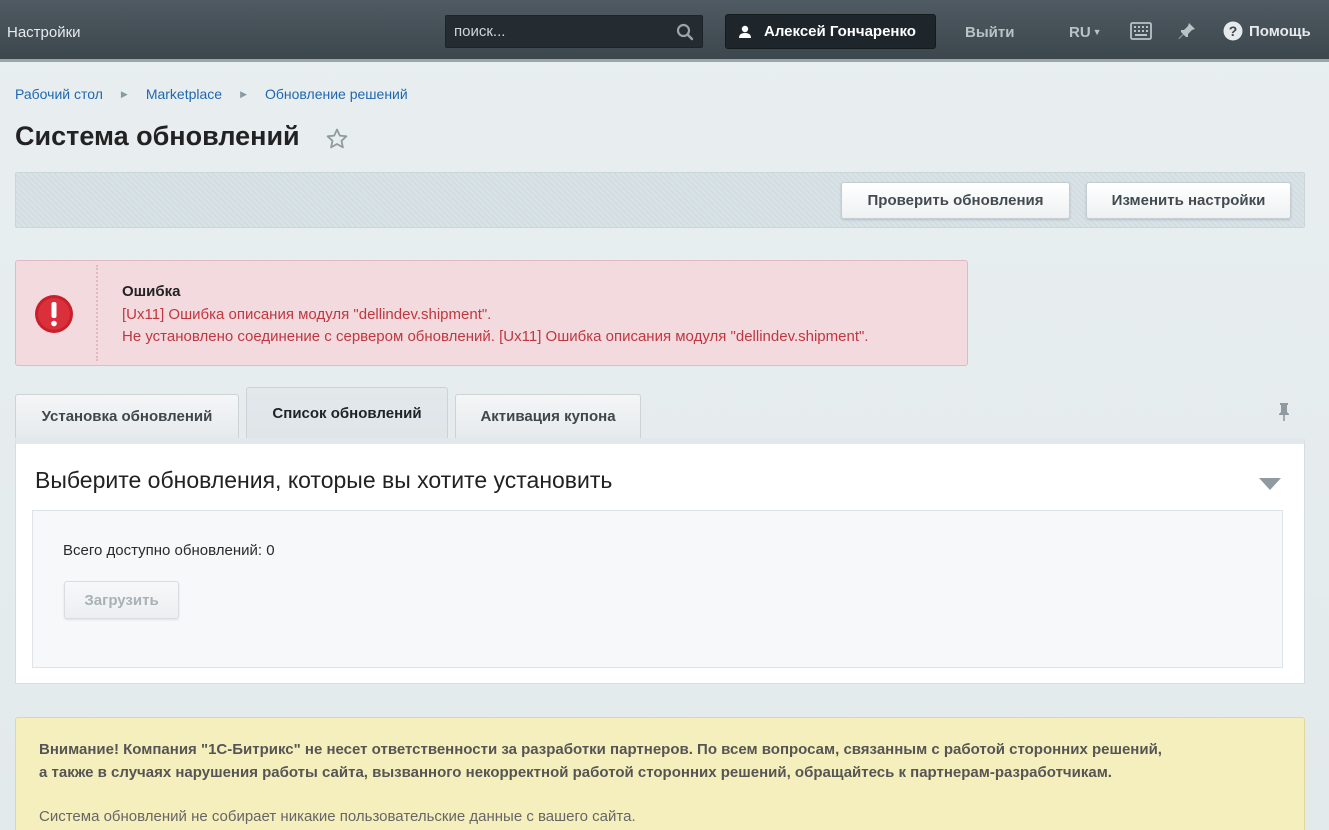  Describe the element at coordinates (840, 31) in the screenshot. I see `user-name: Алексей Гончаренко` at that location.